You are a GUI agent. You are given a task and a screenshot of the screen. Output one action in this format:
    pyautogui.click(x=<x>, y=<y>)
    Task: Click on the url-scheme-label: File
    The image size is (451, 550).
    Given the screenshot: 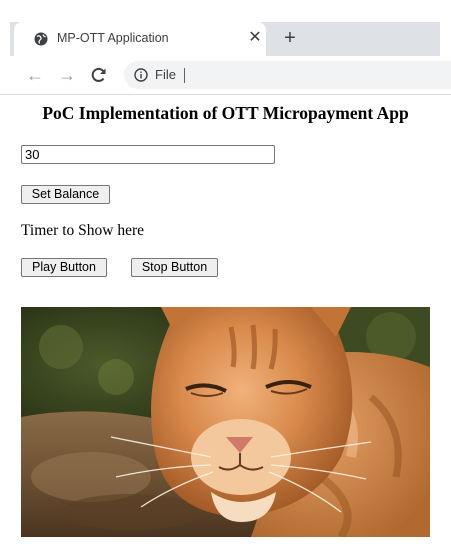 What is the action you would take?
    pyautogui.click(x=165, y=74)
    